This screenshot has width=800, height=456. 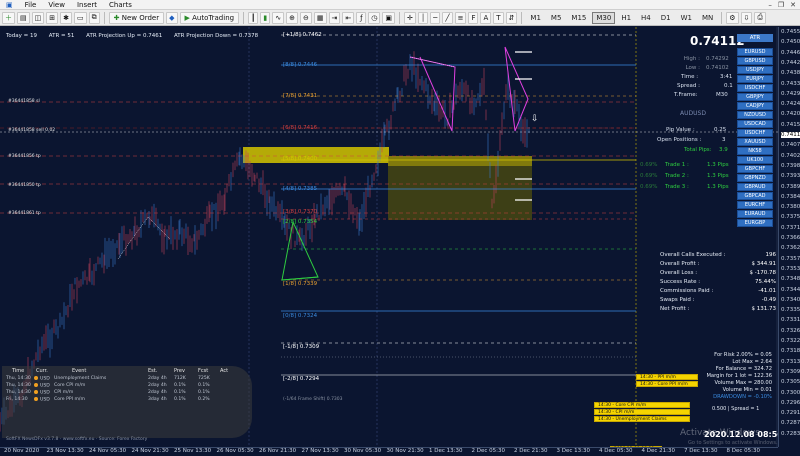 What do you see at coordinates (755, 214) in the screenshot?
I see `pair-button-euraud: EURAUD` at bounding box center [755, 214].